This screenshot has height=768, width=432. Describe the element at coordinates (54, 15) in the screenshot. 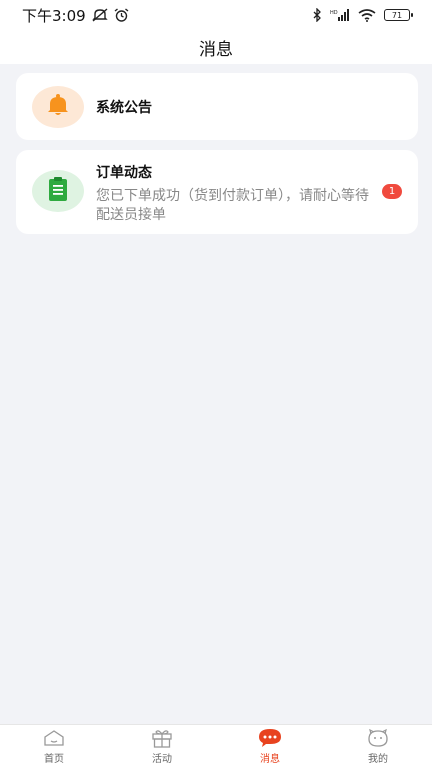

I see `status-time: 下午3:09` at that location.